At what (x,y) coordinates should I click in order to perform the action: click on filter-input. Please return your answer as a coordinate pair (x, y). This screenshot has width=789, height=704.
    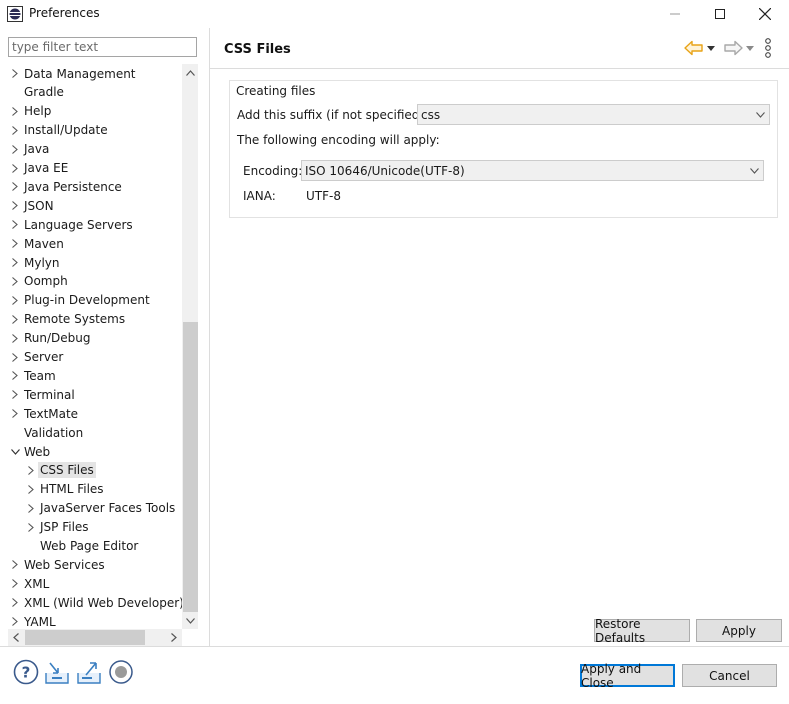
    Looking at the image, I should click on (102, 47).